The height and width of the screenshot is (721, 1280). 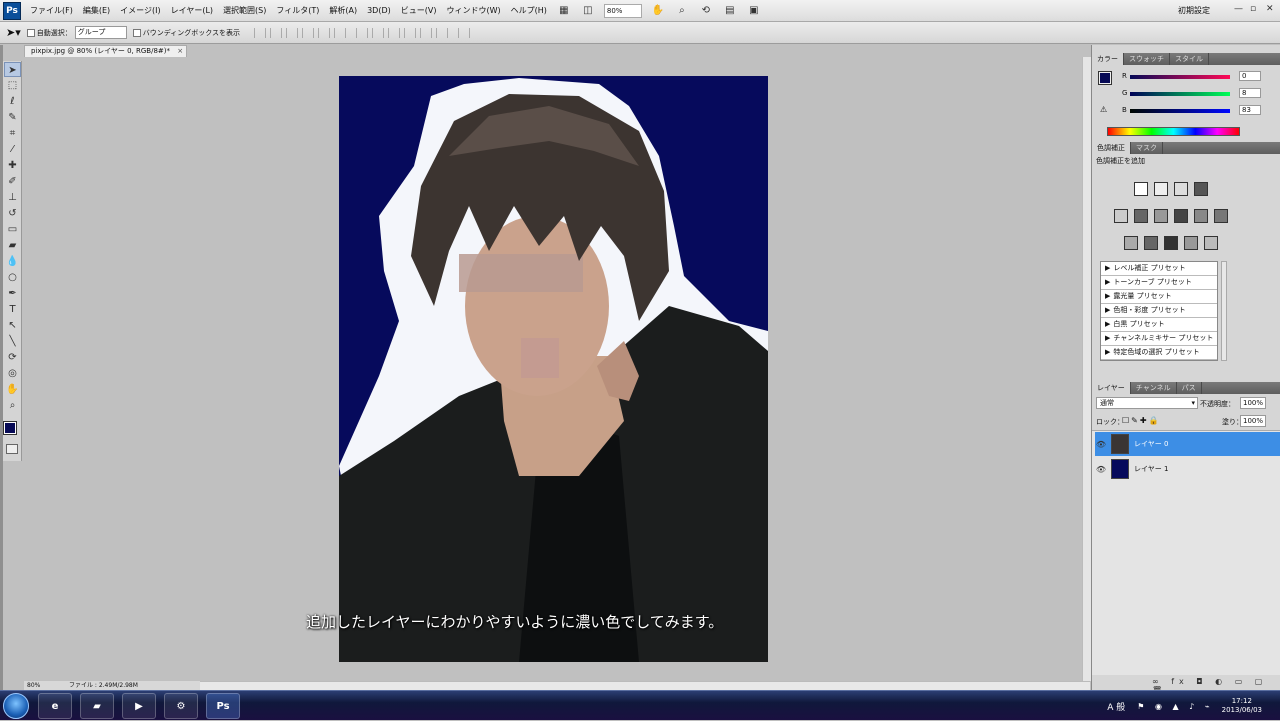 What do you see at coordinates (1141, 216) in the screenshot?
I see `hue-saturation-icon` at bounding box center [1141, 216].